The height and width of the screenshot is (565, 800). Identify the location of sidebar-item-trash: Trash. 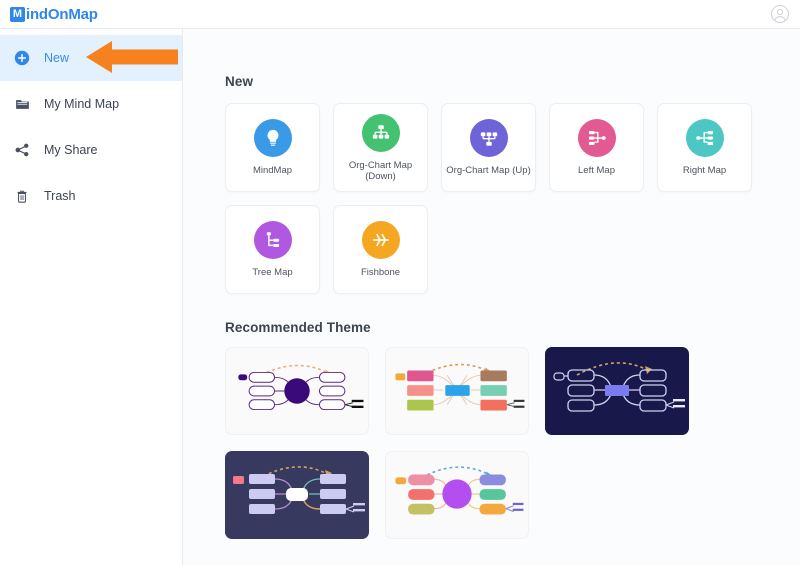
(91, 196).